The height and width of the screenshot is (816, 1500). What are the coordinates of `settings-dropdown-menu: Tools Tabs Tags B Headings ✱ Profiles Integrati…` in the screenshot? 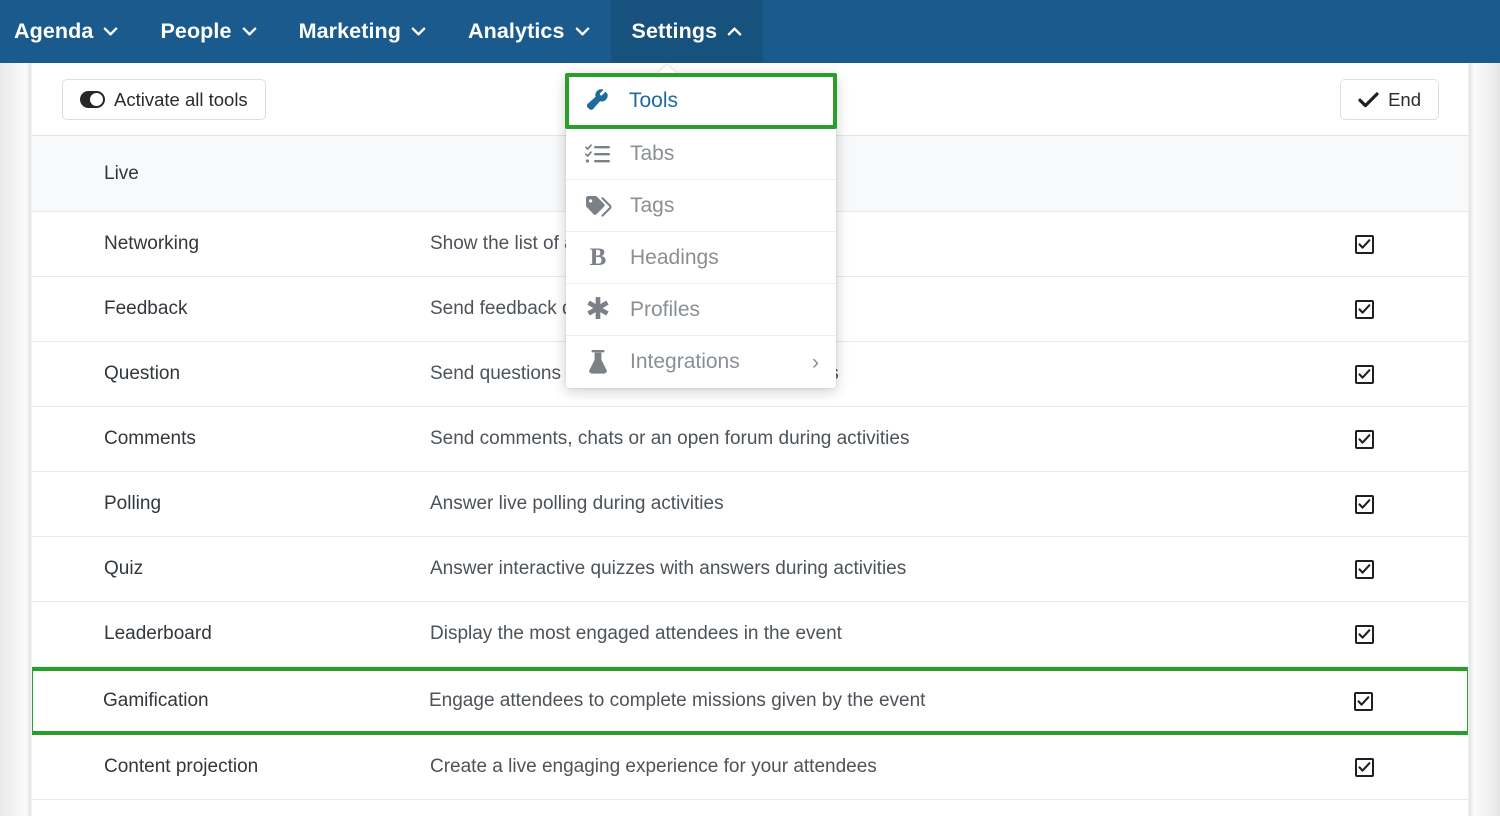 It's located at (701, 226).